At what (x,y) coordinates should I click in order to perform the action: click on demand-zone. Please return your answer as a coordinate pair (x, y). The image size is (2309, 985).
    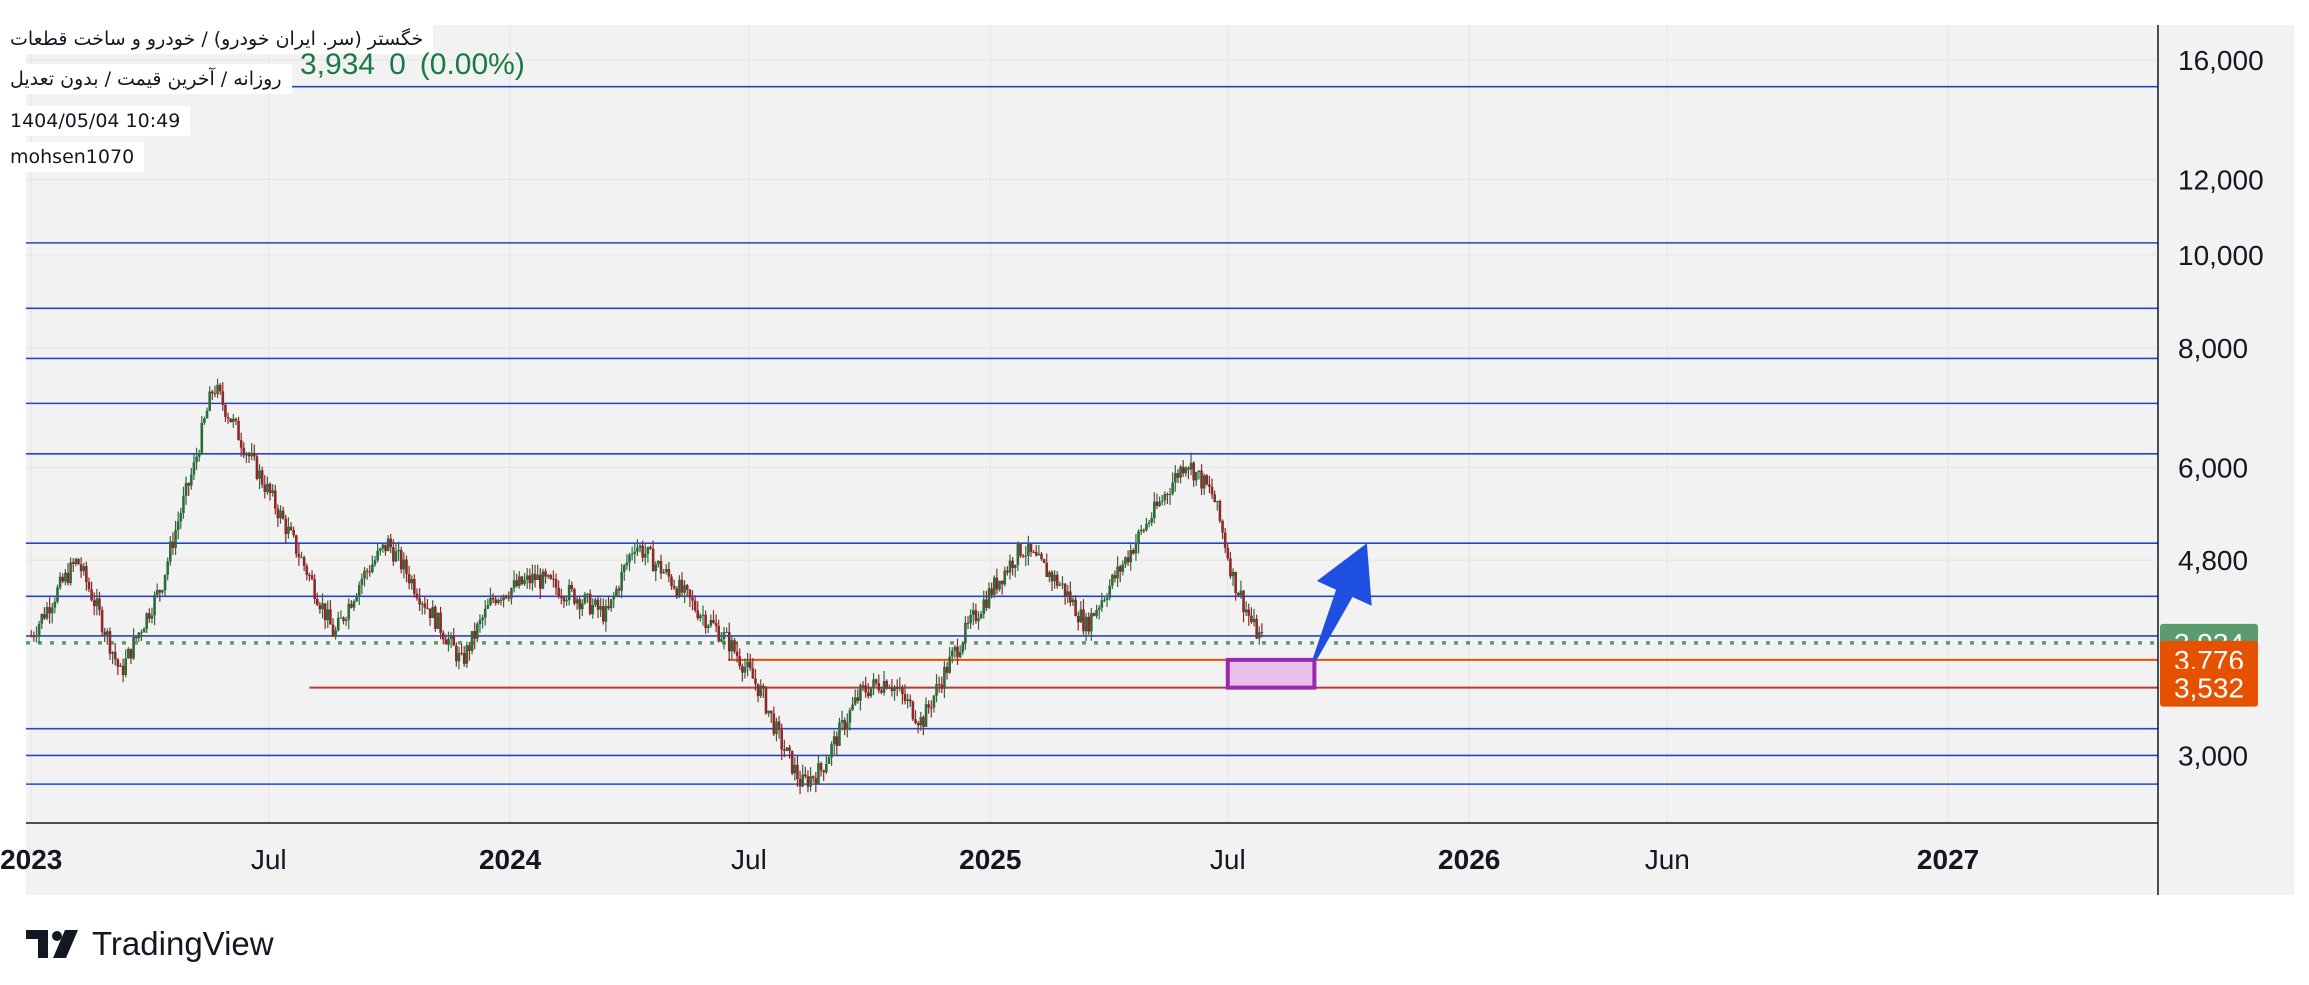
    Looking at the image, I should click on (1271, 673).